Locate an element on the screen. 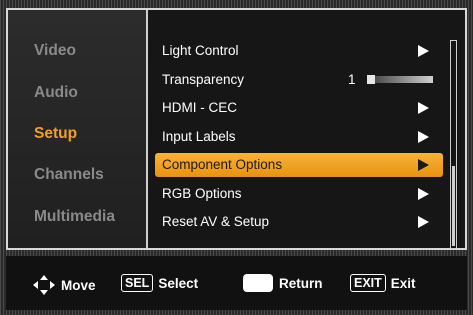  select-hint: SEL Select is located at coordinates (159, 283).